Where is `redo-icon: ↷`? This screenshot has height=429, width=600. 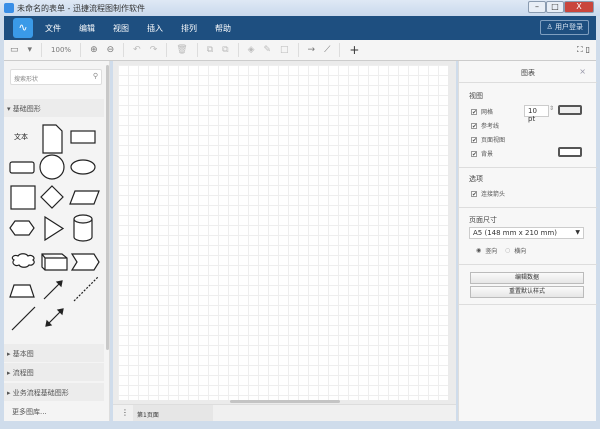
redo-icon: ↷ is located at coordinates (154, 50).